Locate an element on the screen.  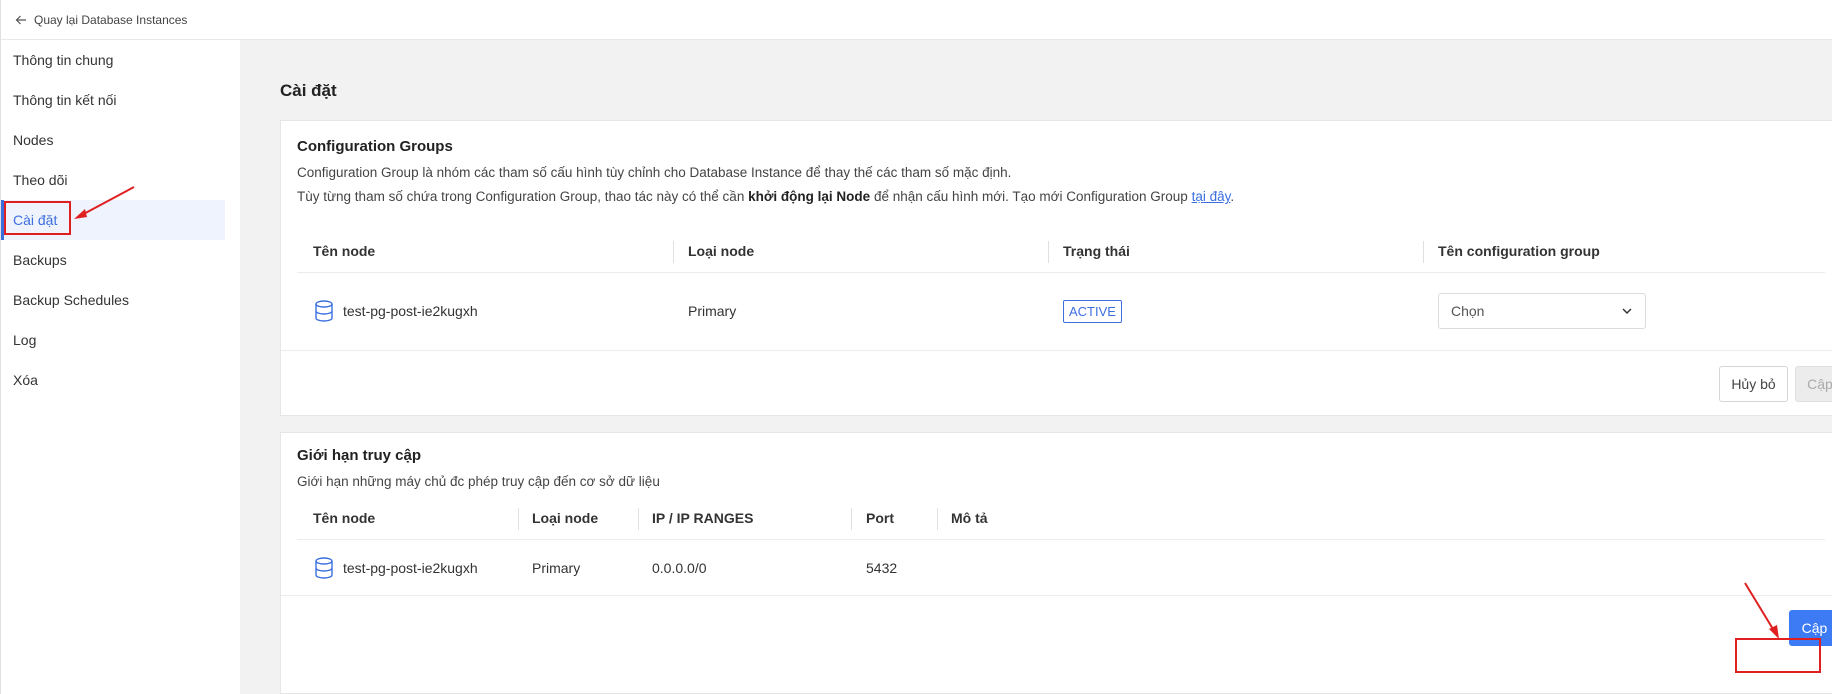
sidebar-item-label: Theo dõi is located at coordinates (40, 180).